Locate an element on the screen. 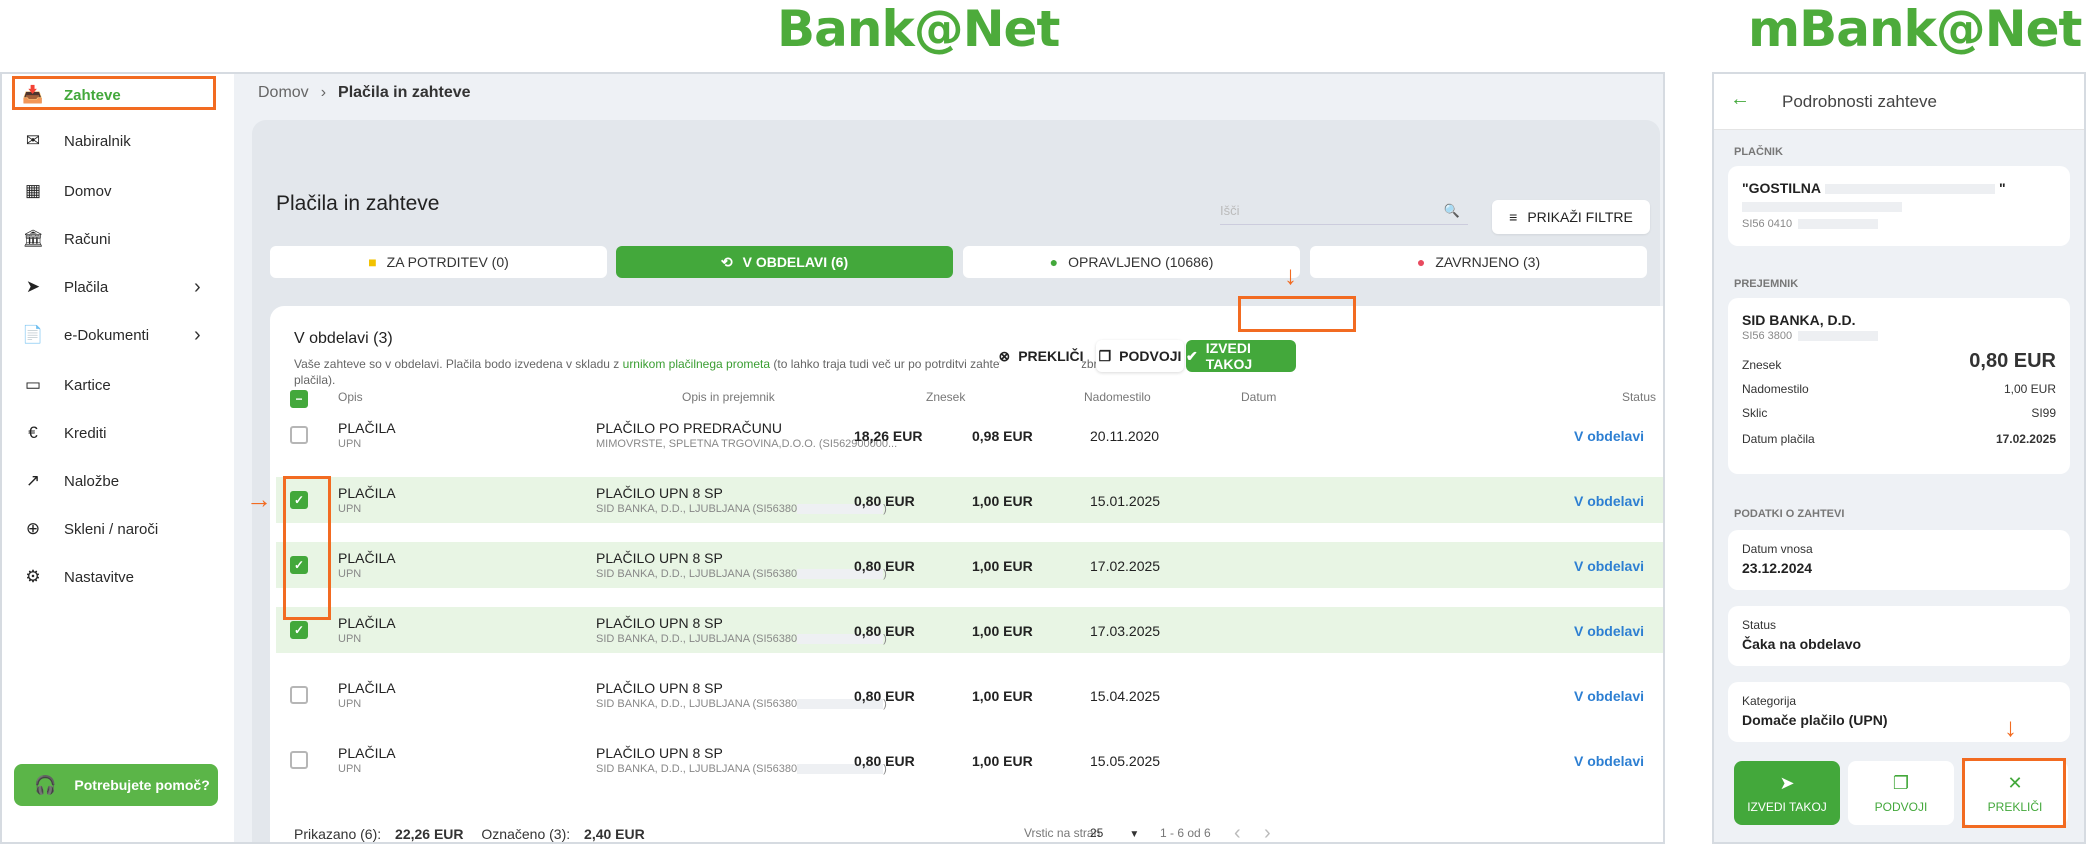  search-input: Išči 🔍 is located at coordinates (1344, 214).